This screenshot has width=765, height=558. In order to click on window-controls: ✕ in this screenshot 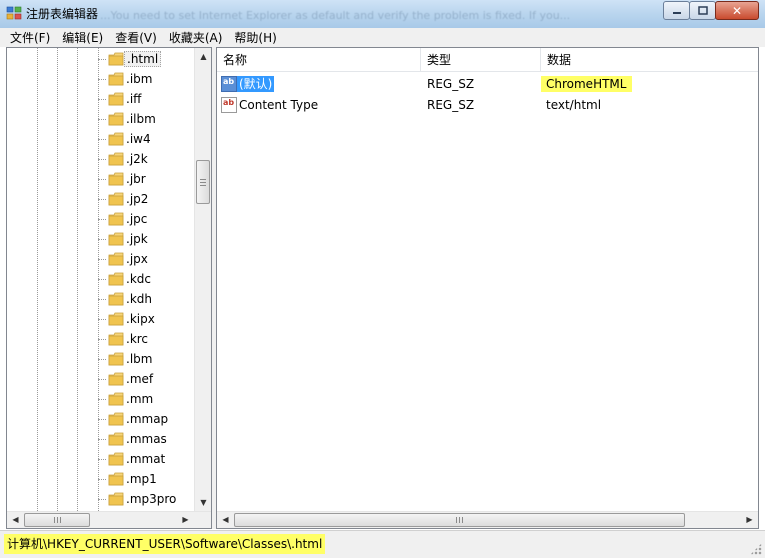, I will do `click(711, 10)`.